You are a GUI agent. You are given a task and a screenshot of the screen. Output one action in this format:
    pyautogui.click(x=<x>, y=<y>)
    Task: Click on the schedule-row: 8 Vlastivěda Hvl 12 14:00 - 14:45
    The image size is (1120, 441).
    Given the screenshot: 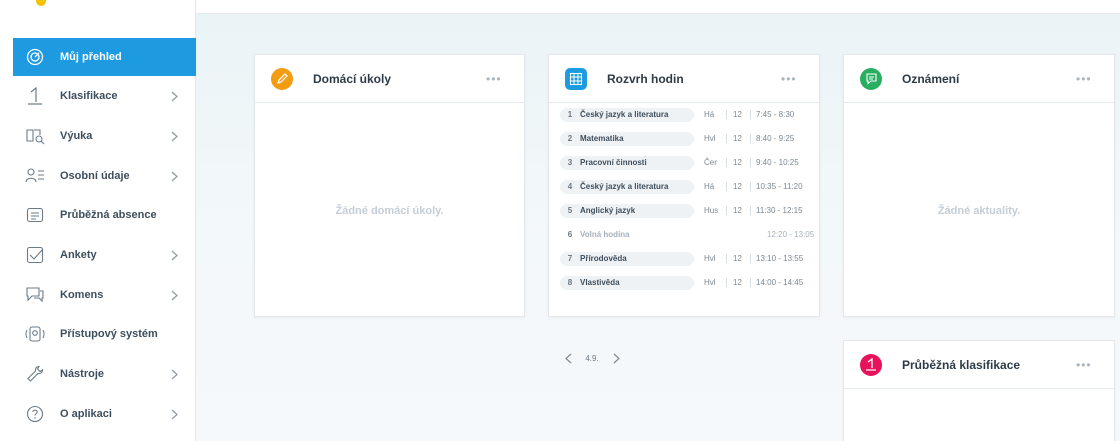 What is the action you would take?
    pyautogui.click(x=690, y=282)
    